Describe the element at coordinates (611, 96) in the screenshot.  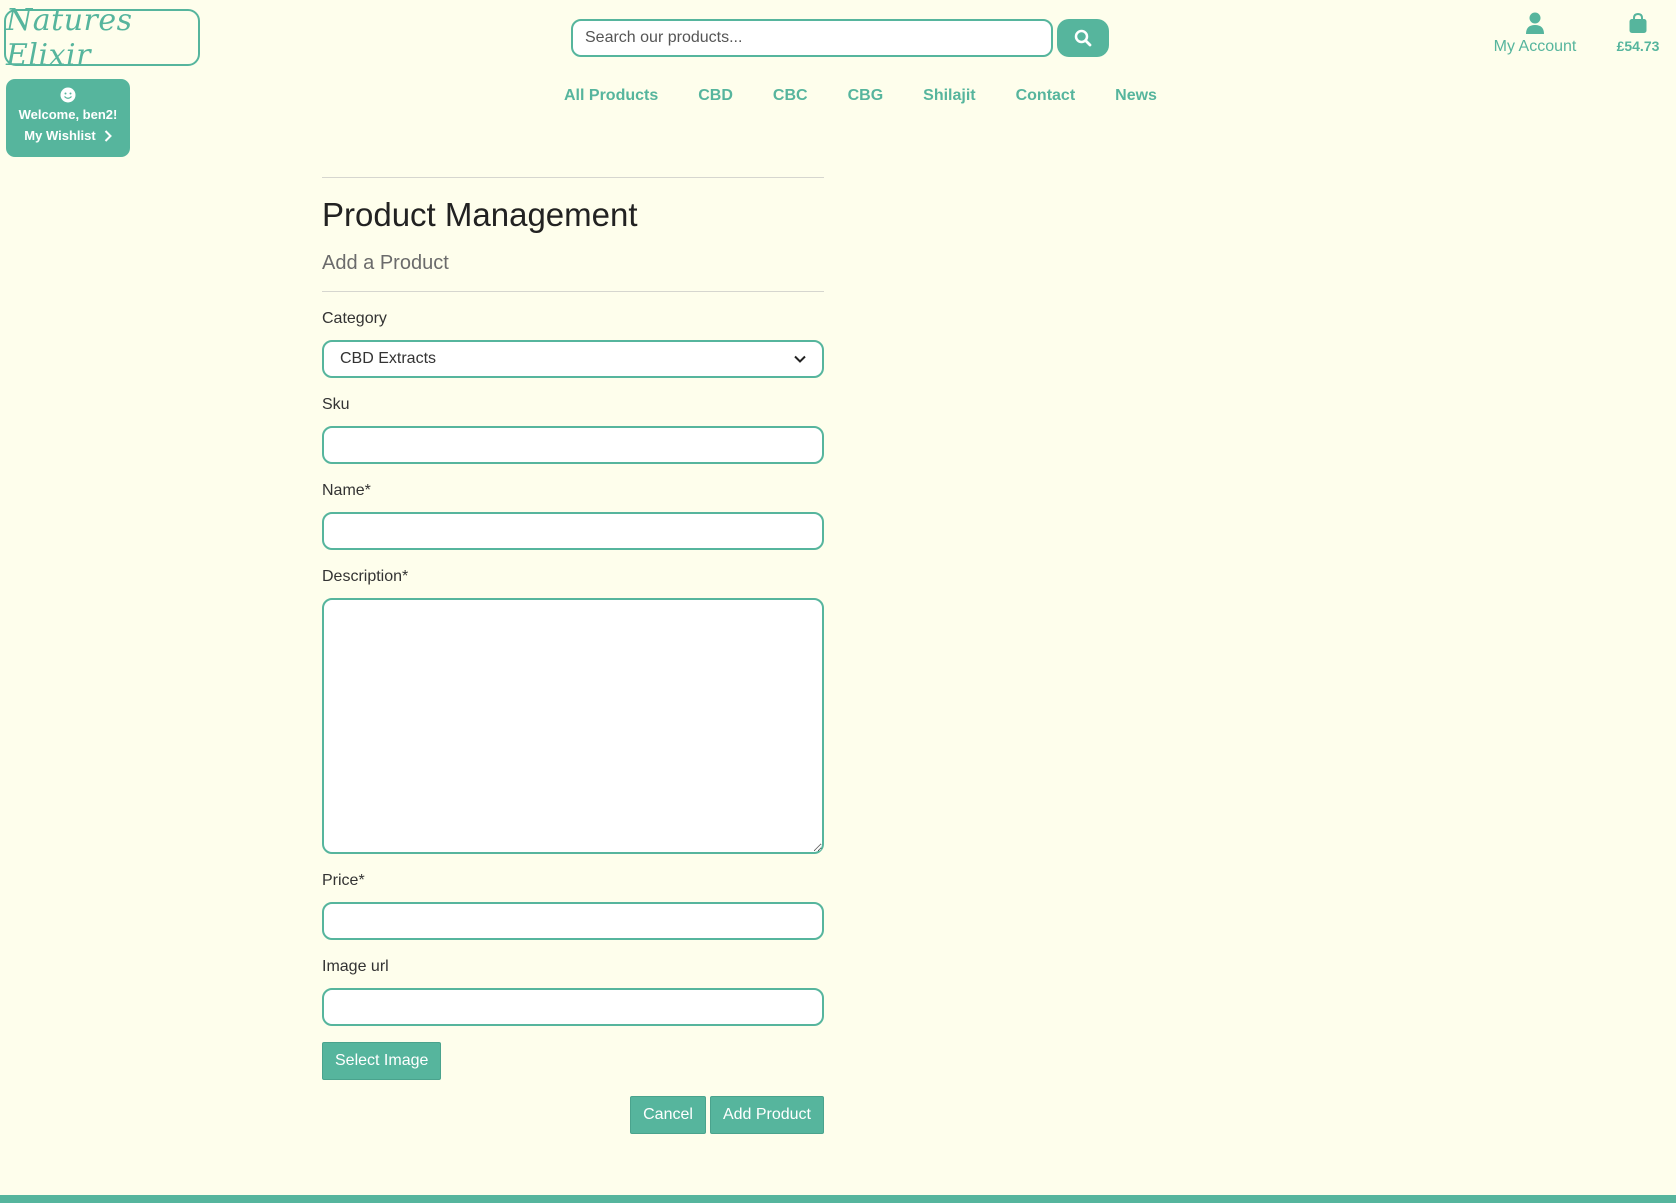
I see `nav-item-all-products: All Products` at that location.